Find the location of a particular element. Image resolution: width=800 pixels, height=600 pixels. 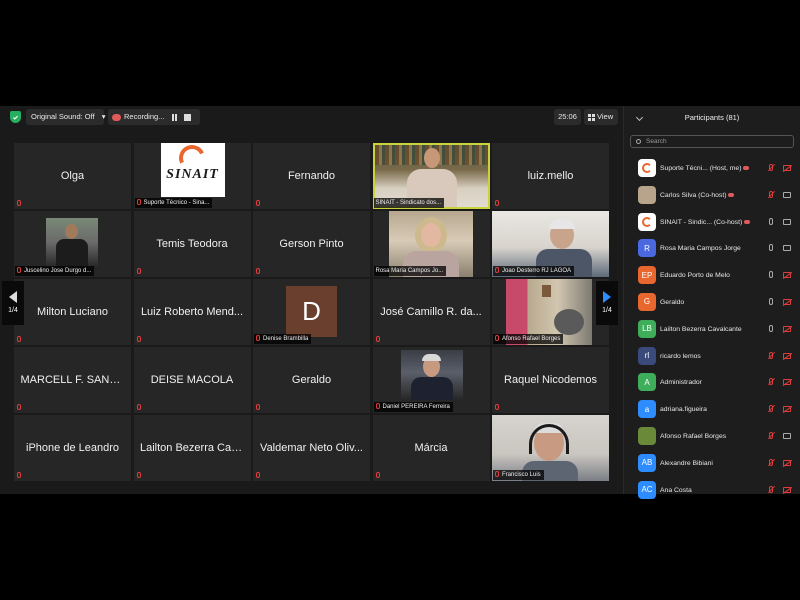

participant-role: (Co-host) is located at coordinates (712, 195).